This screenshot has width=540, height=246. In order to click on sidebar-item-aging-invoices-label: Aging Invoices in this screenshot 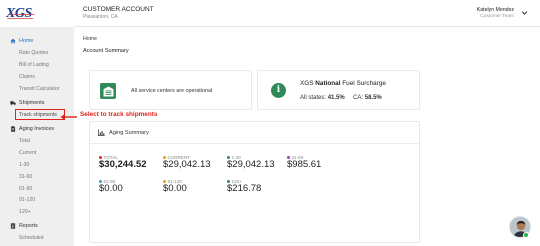, I will do `click(37, 128)`.